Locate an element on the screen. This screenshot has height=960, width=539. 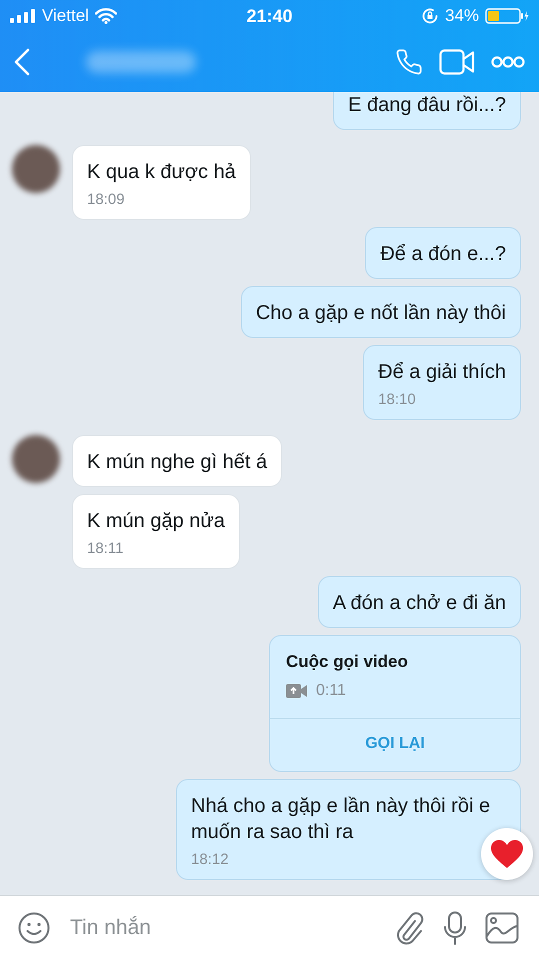
more-options-button is located at coordinates (508, 62).